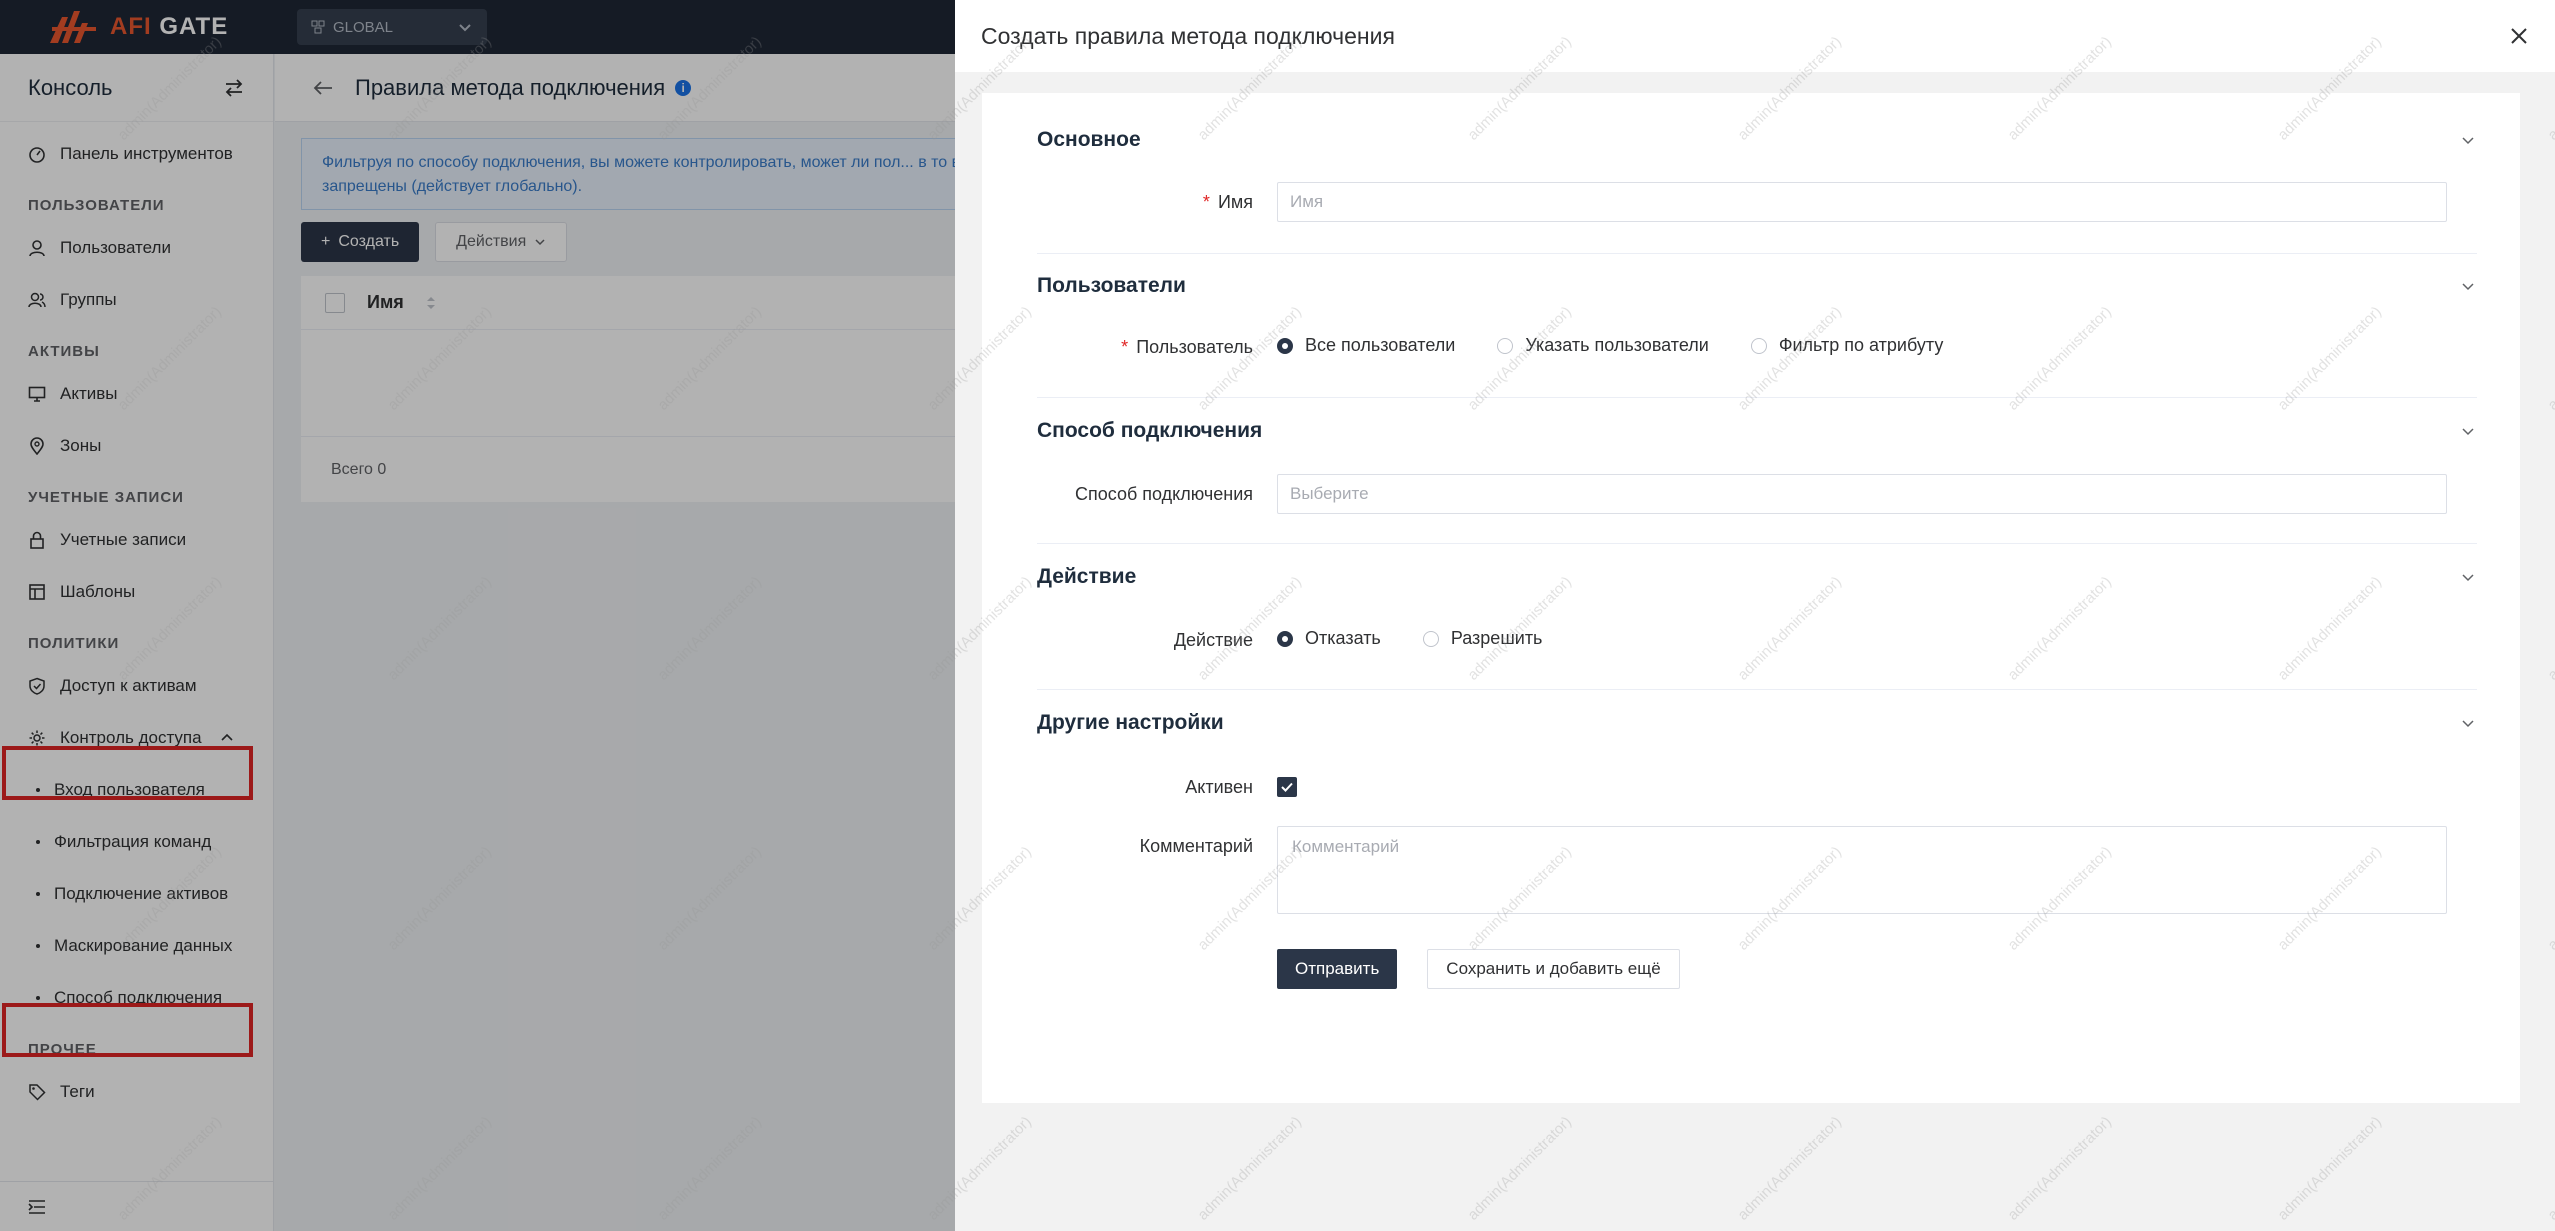 The image size is (2555, 1231). What do you see at coordinates (1757, 431) in the screenshot?
I see `section-connect-method: Способ подключения` at bounding box center [1757, 431].